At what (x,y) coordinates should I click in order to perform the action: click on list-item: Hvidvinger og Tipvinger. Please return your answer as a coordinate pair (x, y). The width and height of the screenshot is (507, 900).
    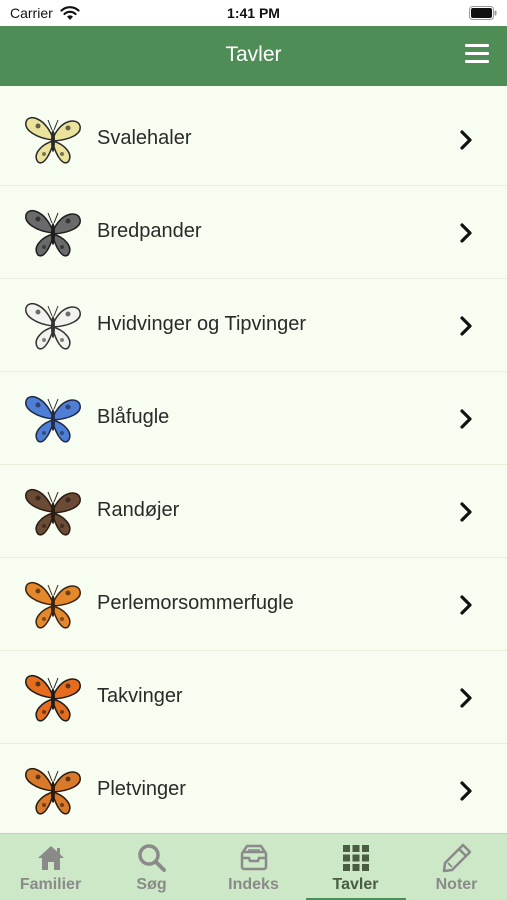
    Looking at the image, I should click on (253, 325).